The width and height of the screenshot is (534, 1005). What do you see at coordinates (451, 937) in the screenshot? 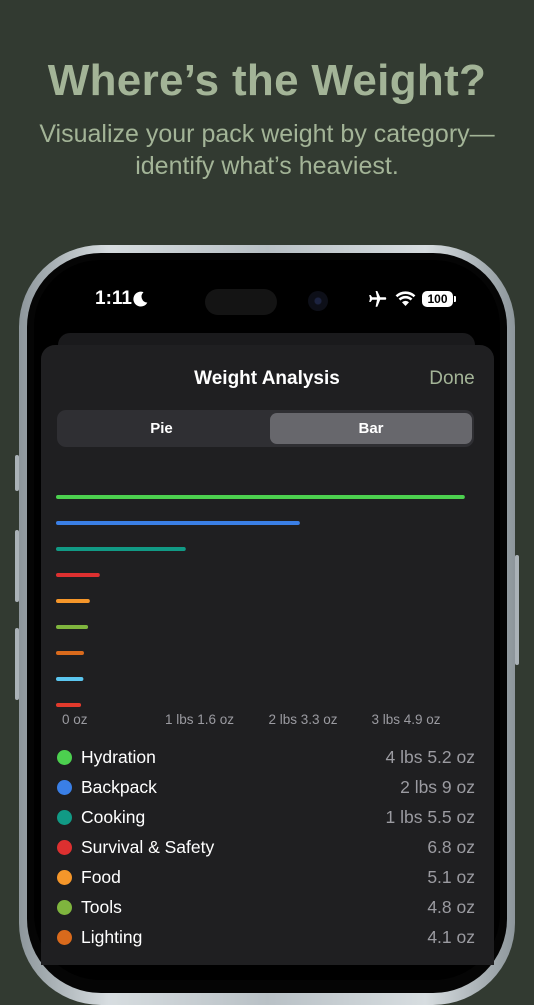
I see `legend-weight-value: 4.1 oz` at bounding box center [451, 937].